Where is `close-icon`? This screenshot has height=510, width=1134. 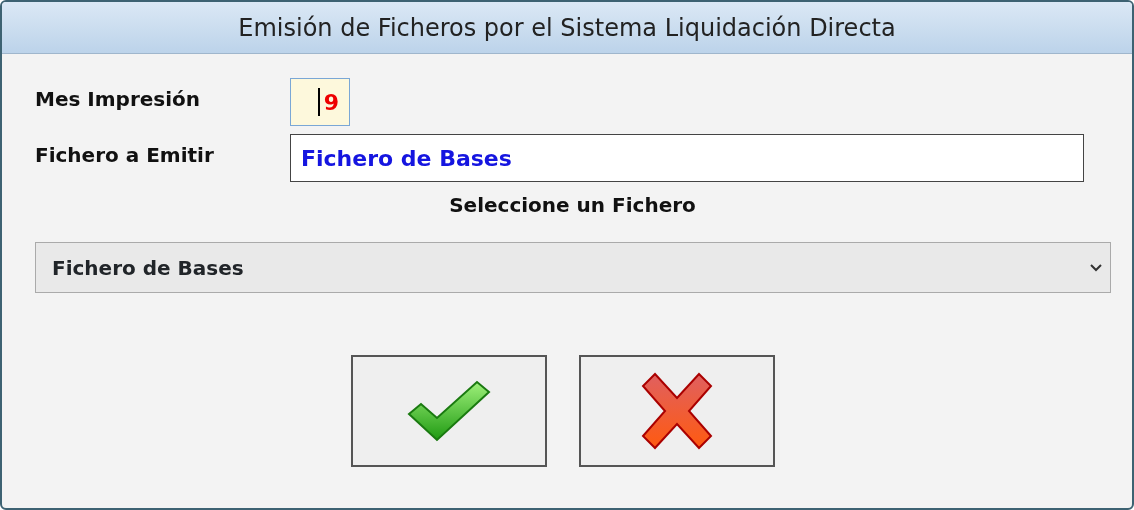 close-icon is located at coordinates (676, 411).